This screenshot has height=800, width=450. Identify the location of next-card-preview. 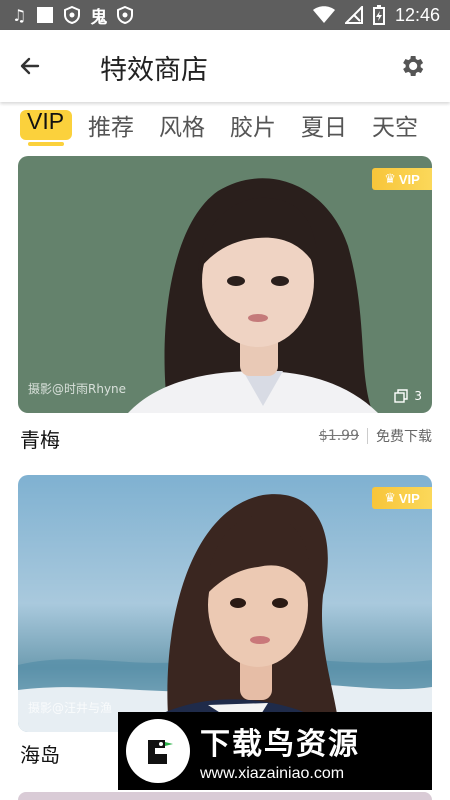
(225, 796).